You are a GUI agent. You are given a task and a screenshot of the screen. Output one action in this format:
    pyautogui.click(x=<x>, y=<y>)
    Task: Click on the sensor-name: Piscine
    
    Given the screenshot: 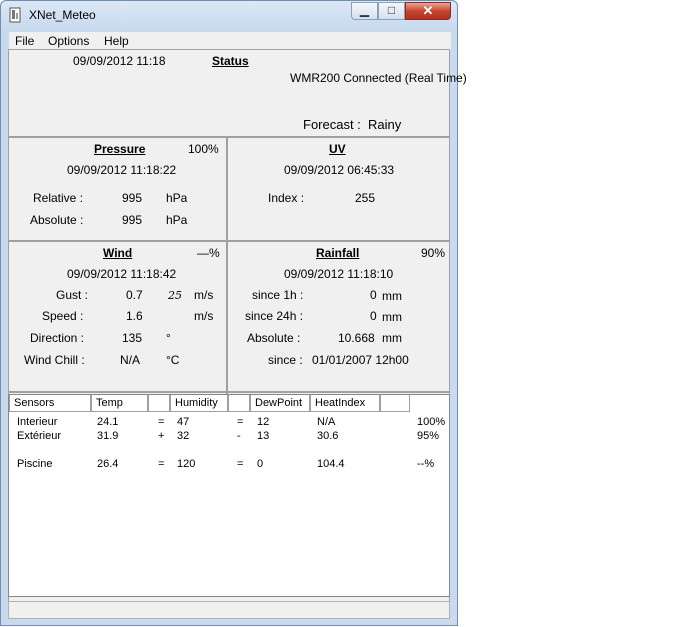 What is the action you would take?
    pyautogui.click(x=35, y=464)
    